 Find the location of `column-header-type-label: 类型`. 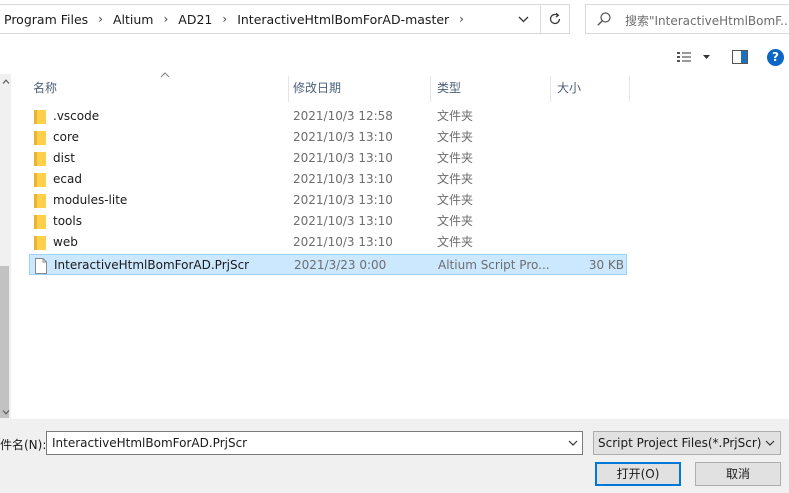

column-header-type-label: 类型 is located at coordinates (449, 88).